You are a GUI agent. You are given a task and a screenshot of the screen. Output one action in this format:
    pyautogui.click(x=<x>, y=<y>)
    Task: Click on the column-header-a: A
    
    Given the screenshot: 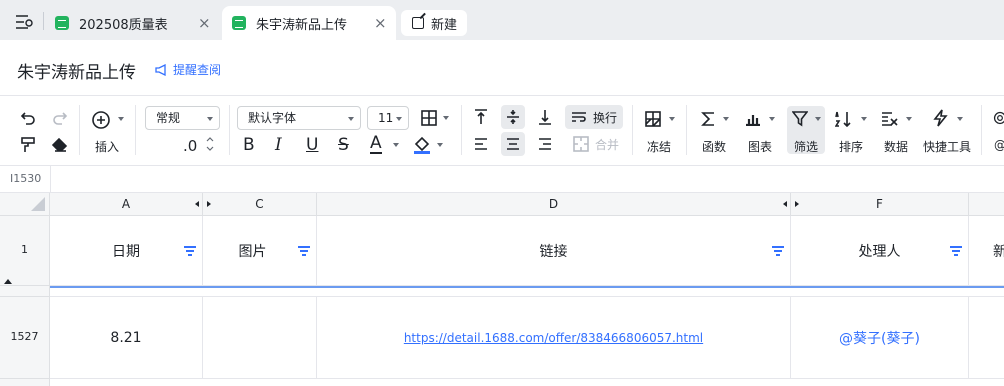 What is the action you would take?
    pyautogui.click(x=126, y=204)
    